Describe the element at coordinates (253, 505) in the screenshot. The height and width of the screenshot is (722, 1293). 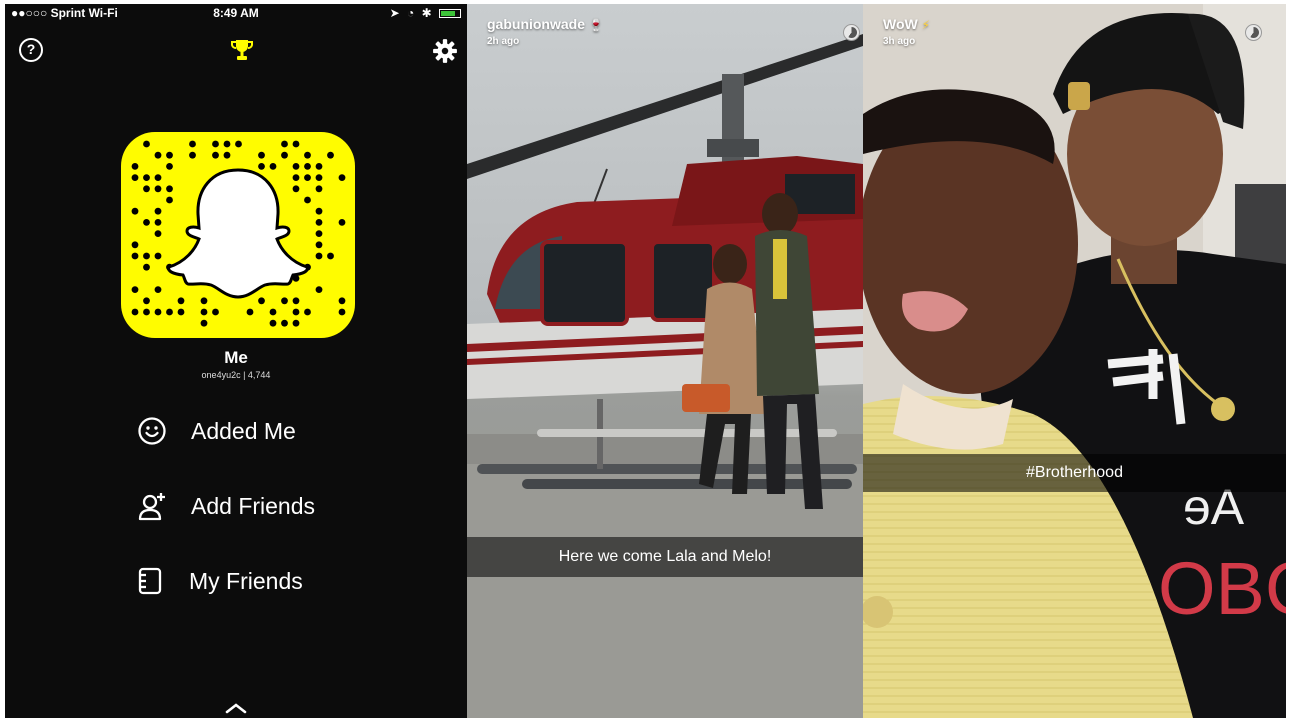
I see `add-friends-label: Add Friends` at that location.